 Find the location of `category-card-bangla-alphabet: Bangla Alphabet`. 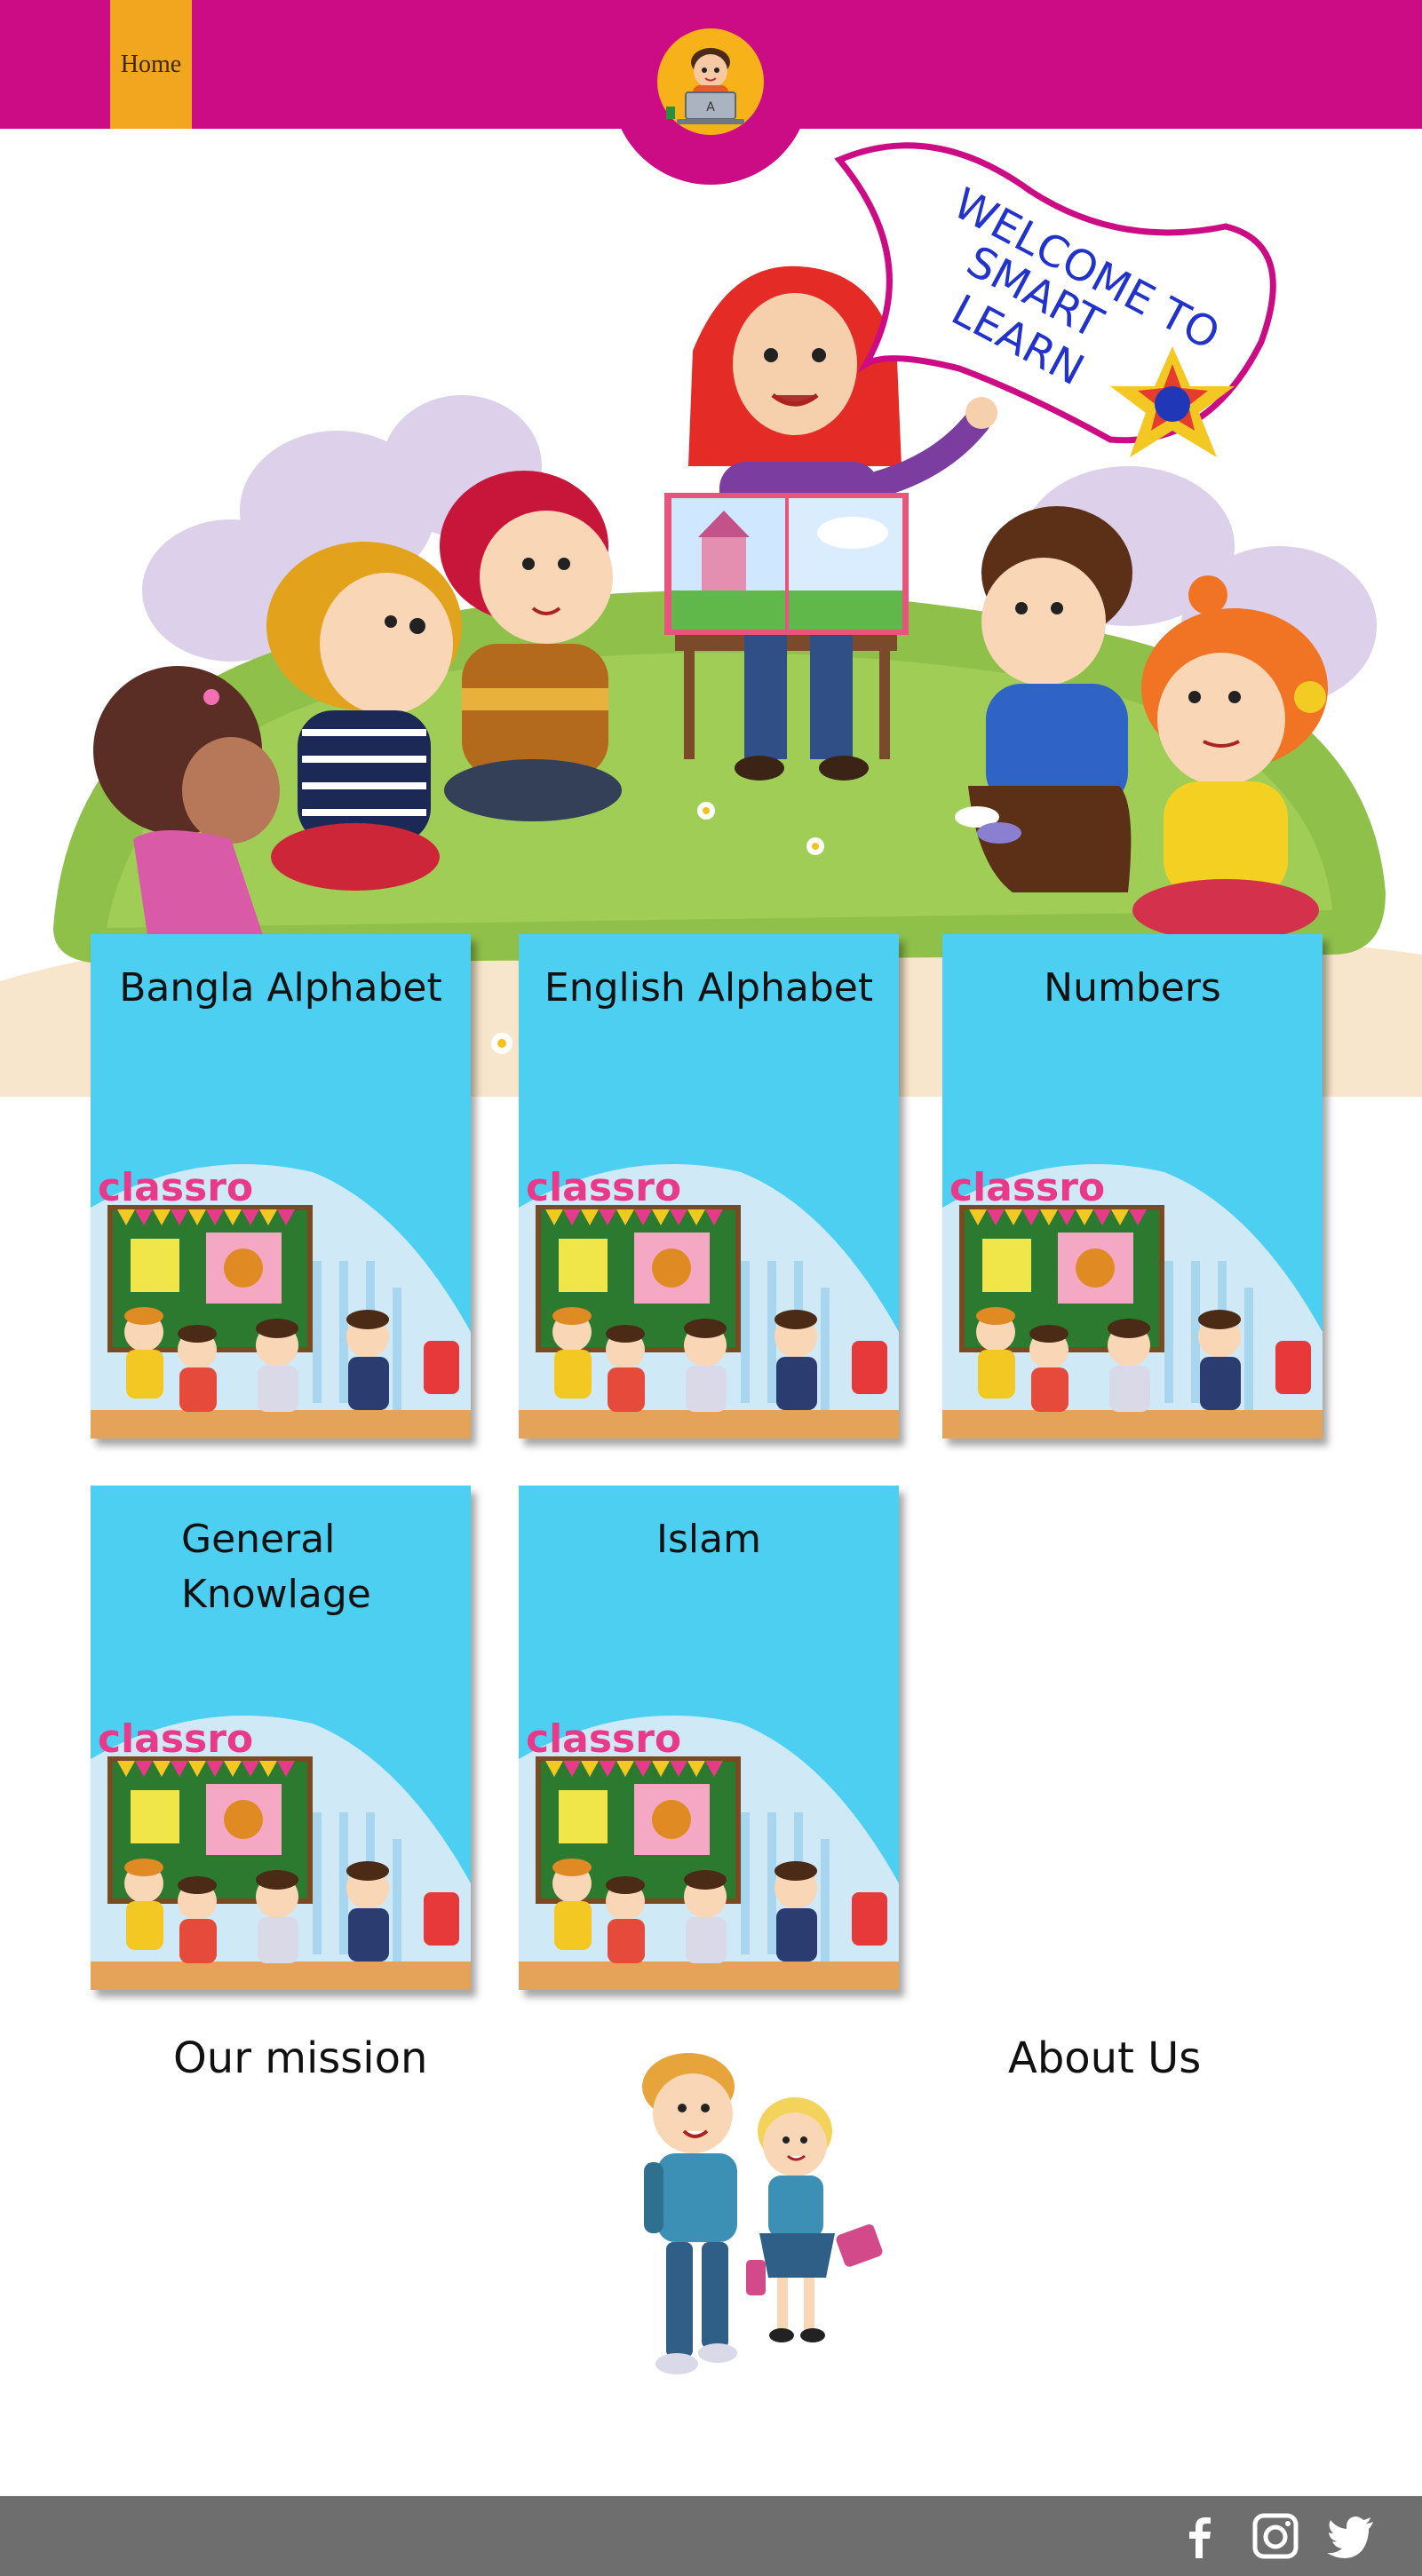

category-card-bangla-alphabet: Bangla Alphabet is located at coordinates (281, 1187).